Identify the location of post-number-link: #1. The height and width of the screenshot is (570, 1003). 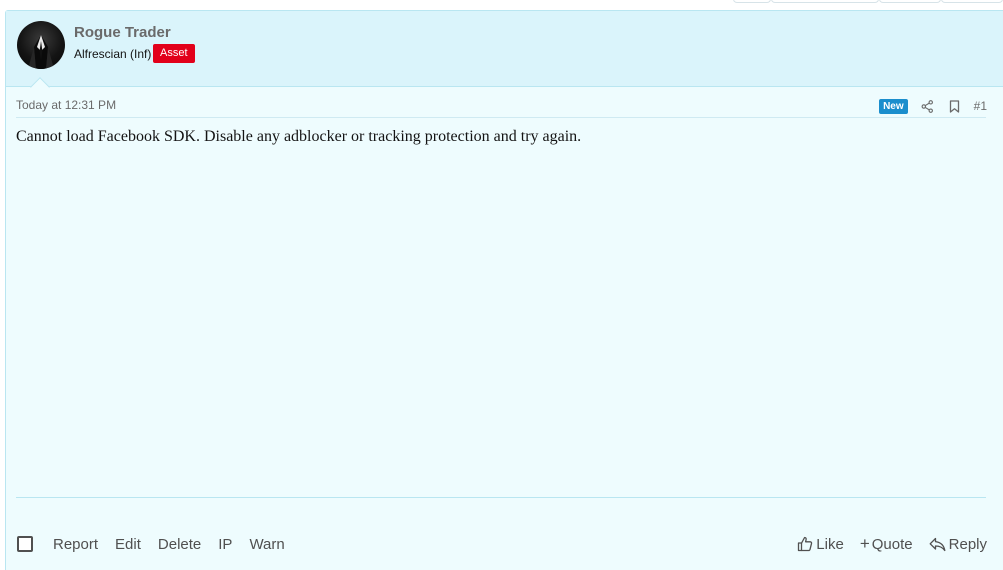
(980, 106).